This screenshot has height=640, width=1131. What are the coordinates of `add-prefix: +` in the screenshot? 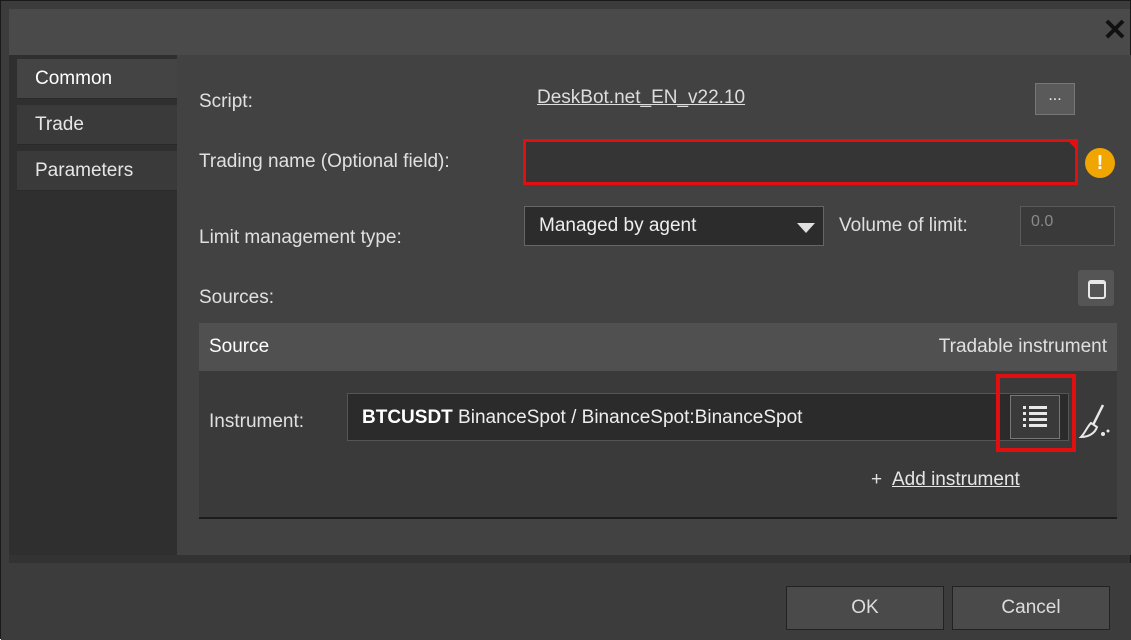 It's located at (877, 479).